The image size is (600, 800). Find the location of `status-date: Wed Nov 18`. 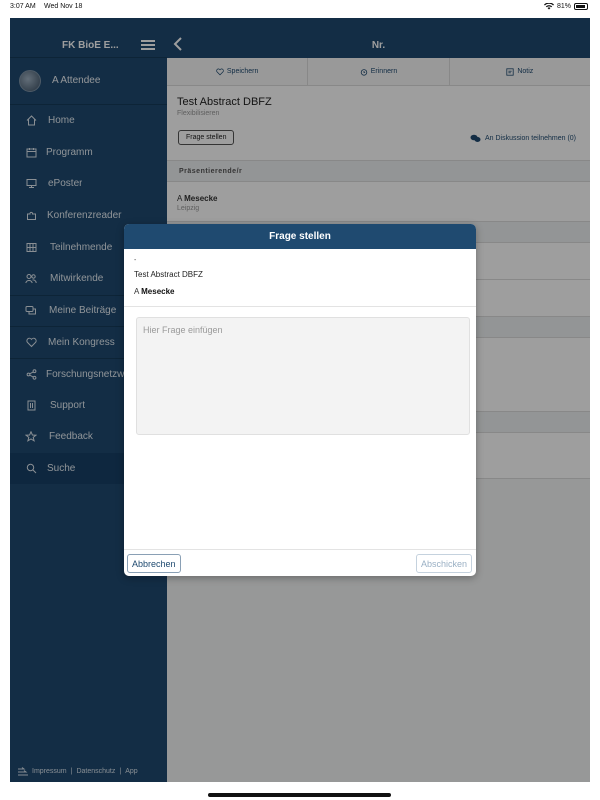

status-date: Wed Nov 18 is located at coordinates (63, 6).